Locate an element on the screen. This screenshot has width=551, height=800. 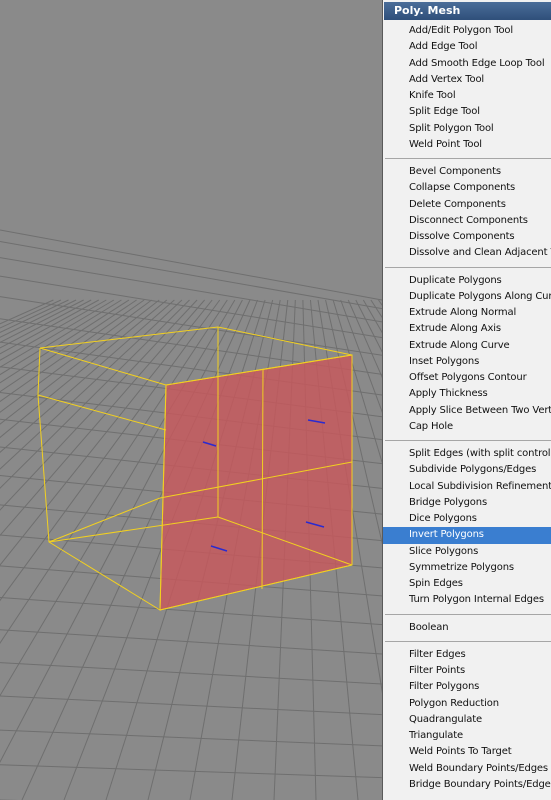
menu-item-subdivide-polygons-edges: Subdivide Polygons/Edges is located at coordinates (467, 470).